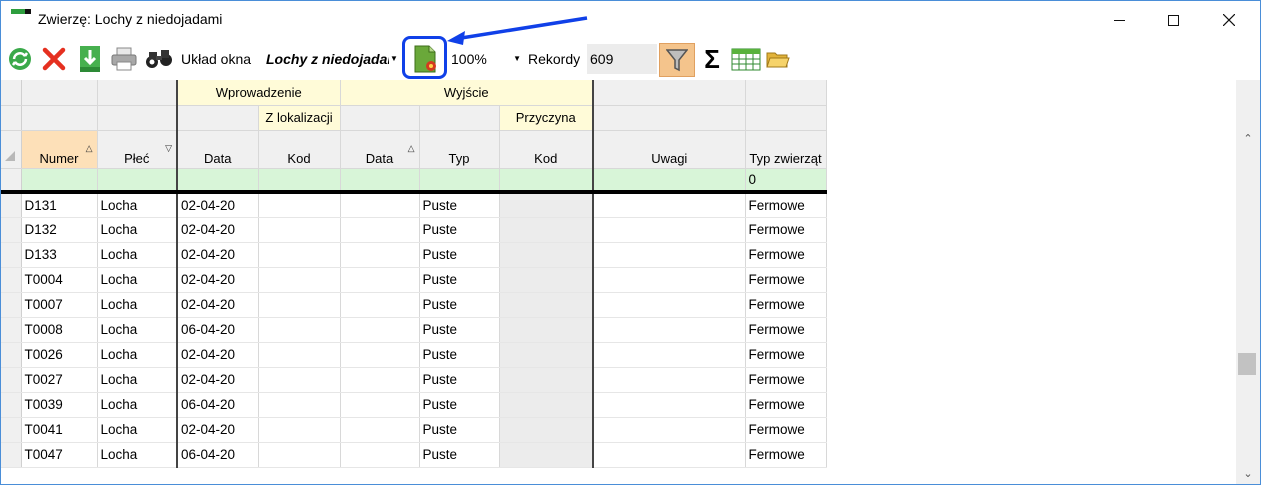  I want to click on column-header-typ-zwierzat: Typ zwierząt, so click(786, 149).